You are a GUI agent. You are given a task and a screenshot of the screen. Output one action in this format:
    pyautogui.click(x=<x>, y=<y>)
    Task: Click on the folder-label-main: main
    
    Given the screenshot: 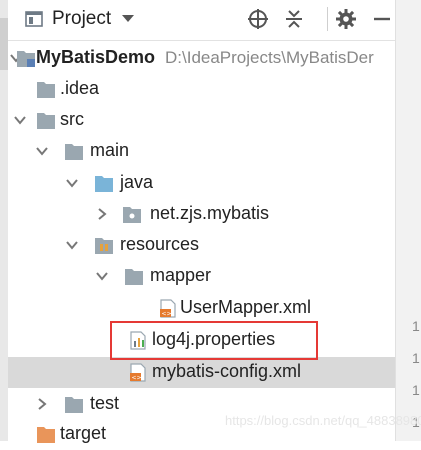 What is the action you would take?
    pyautogui.click(x=110, y=150)
    